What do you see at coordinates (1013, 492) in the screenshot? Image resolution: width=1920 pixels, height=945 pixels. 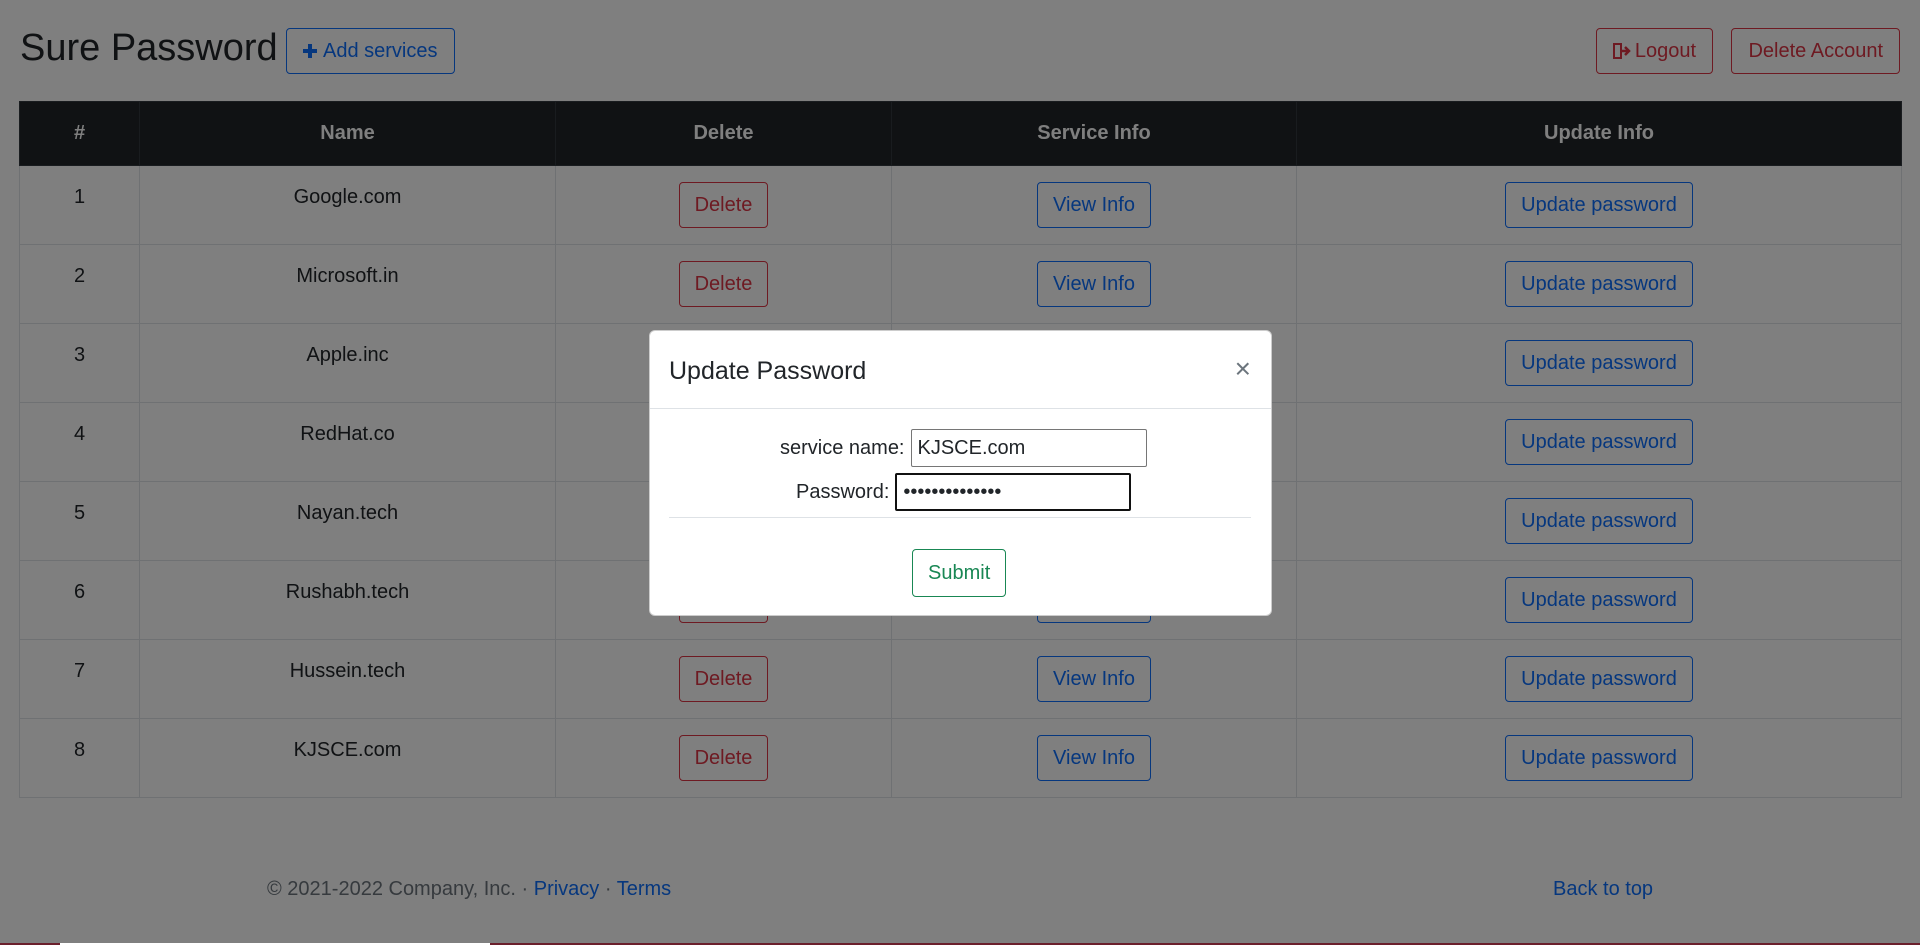 I see `password-input` at bounding box center [1013, 492].